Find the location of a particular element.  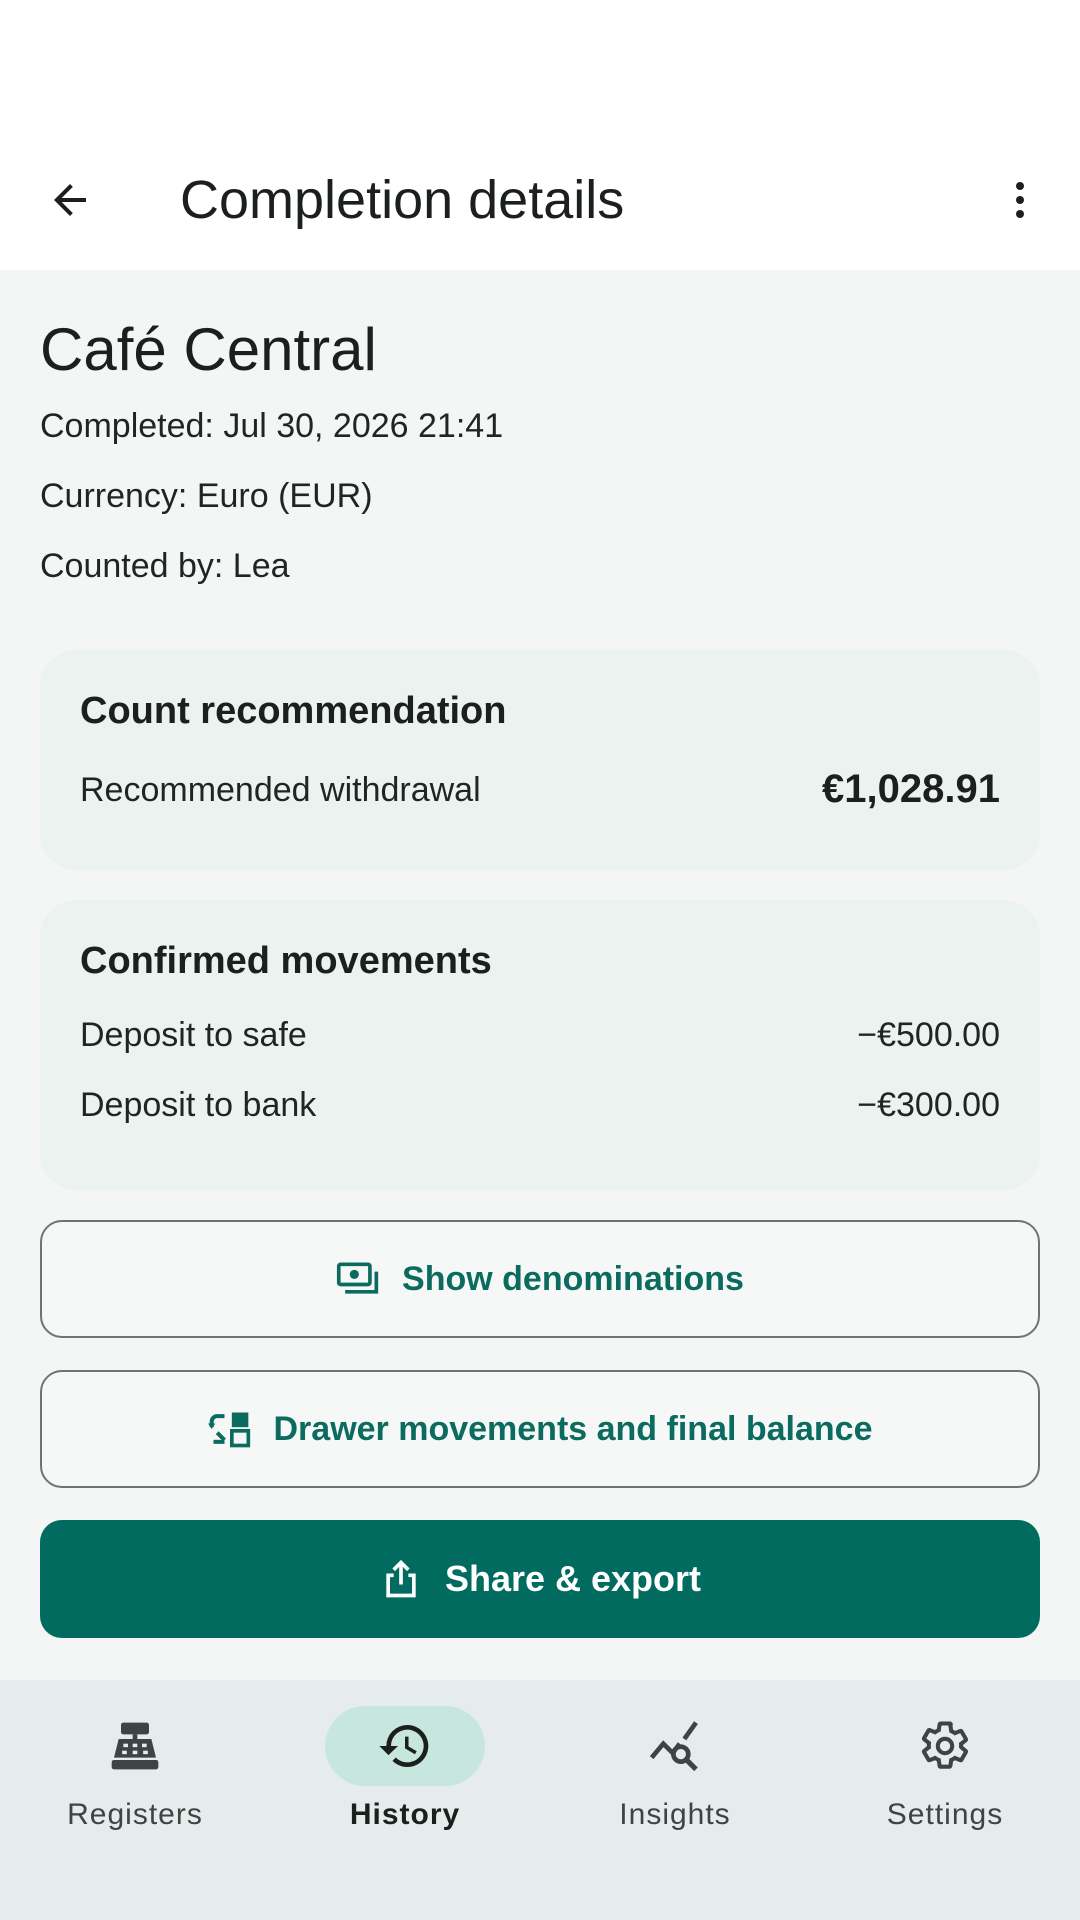

more-options-button is located at coordinates (1020, 200).